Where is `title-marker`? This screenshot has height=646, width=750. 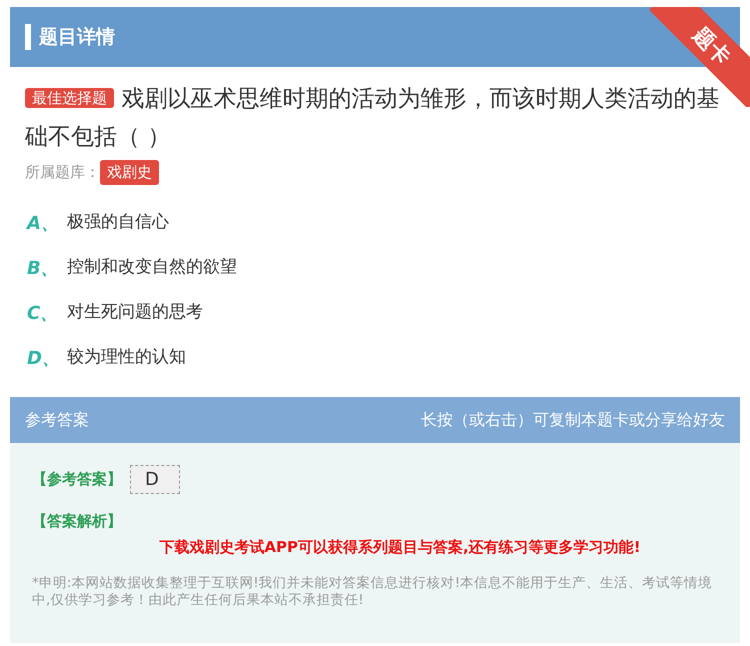 title-marker is located at coordinates (28, 37).